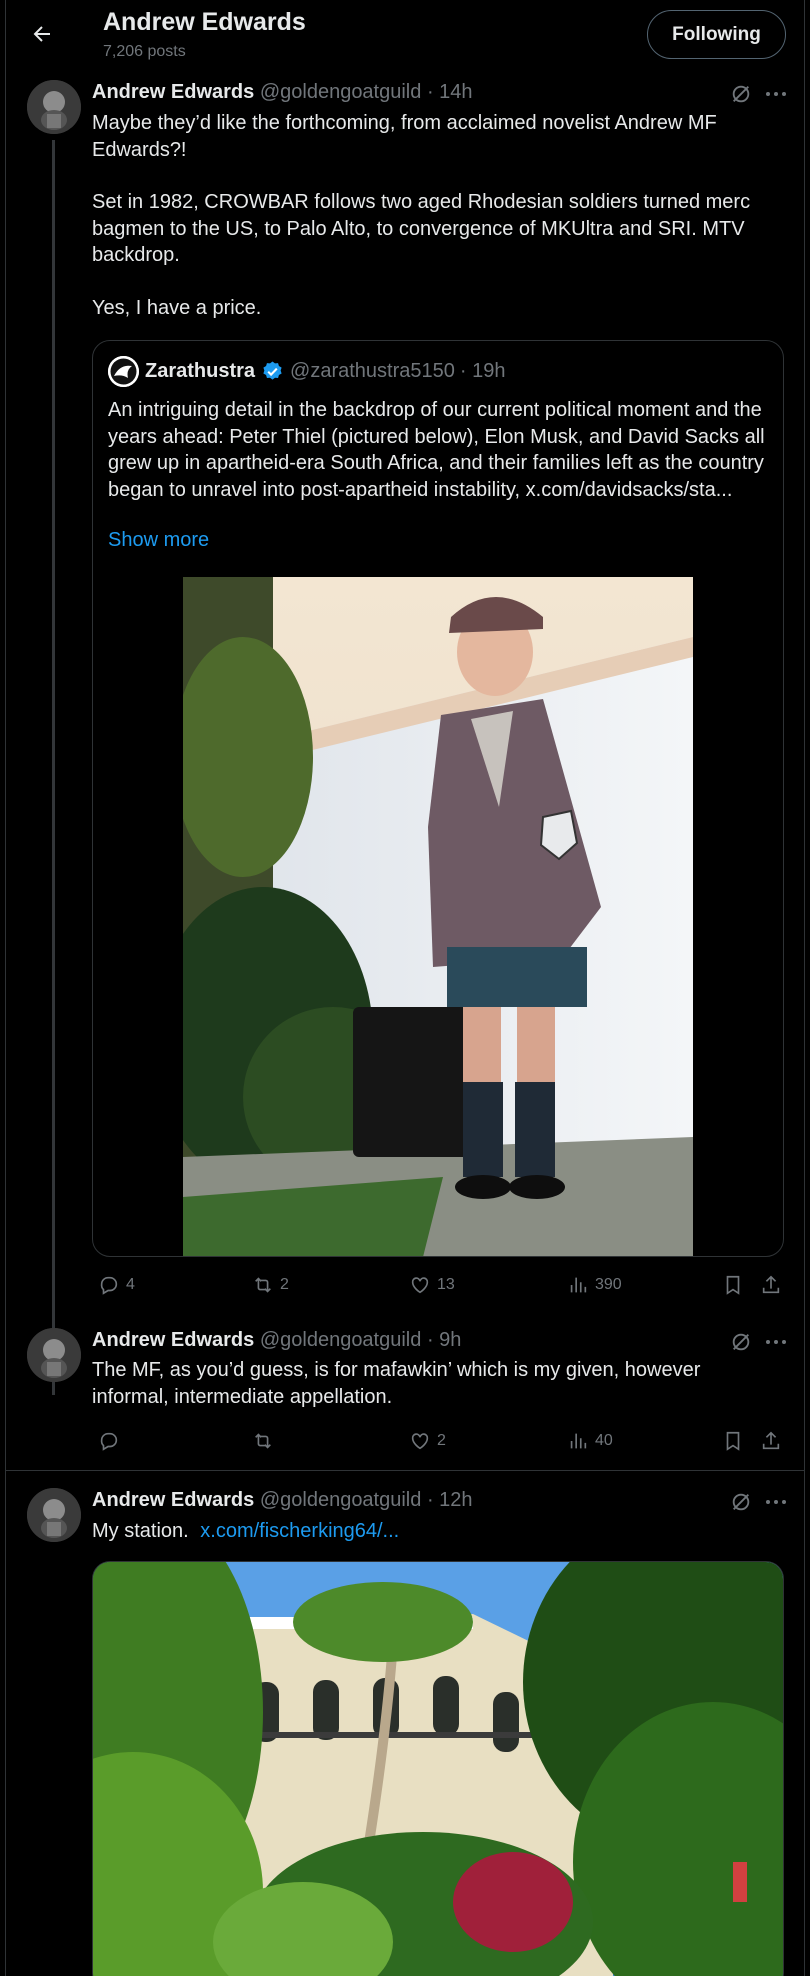  I want to click on post-body: My station., so click(140, 1531).